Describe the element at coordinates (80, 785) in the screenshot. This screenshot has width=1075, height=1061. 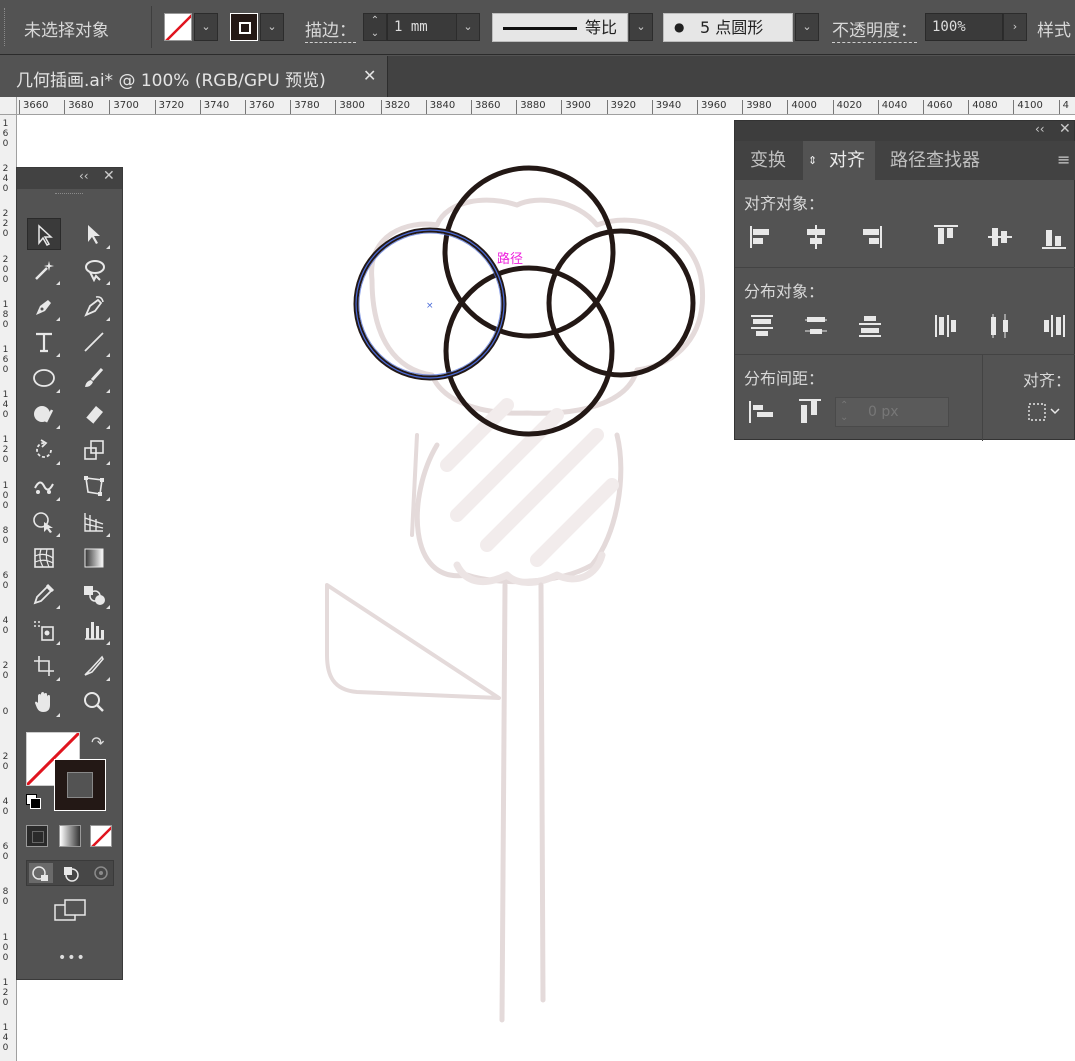
I see `stroke-color-box` at that location.